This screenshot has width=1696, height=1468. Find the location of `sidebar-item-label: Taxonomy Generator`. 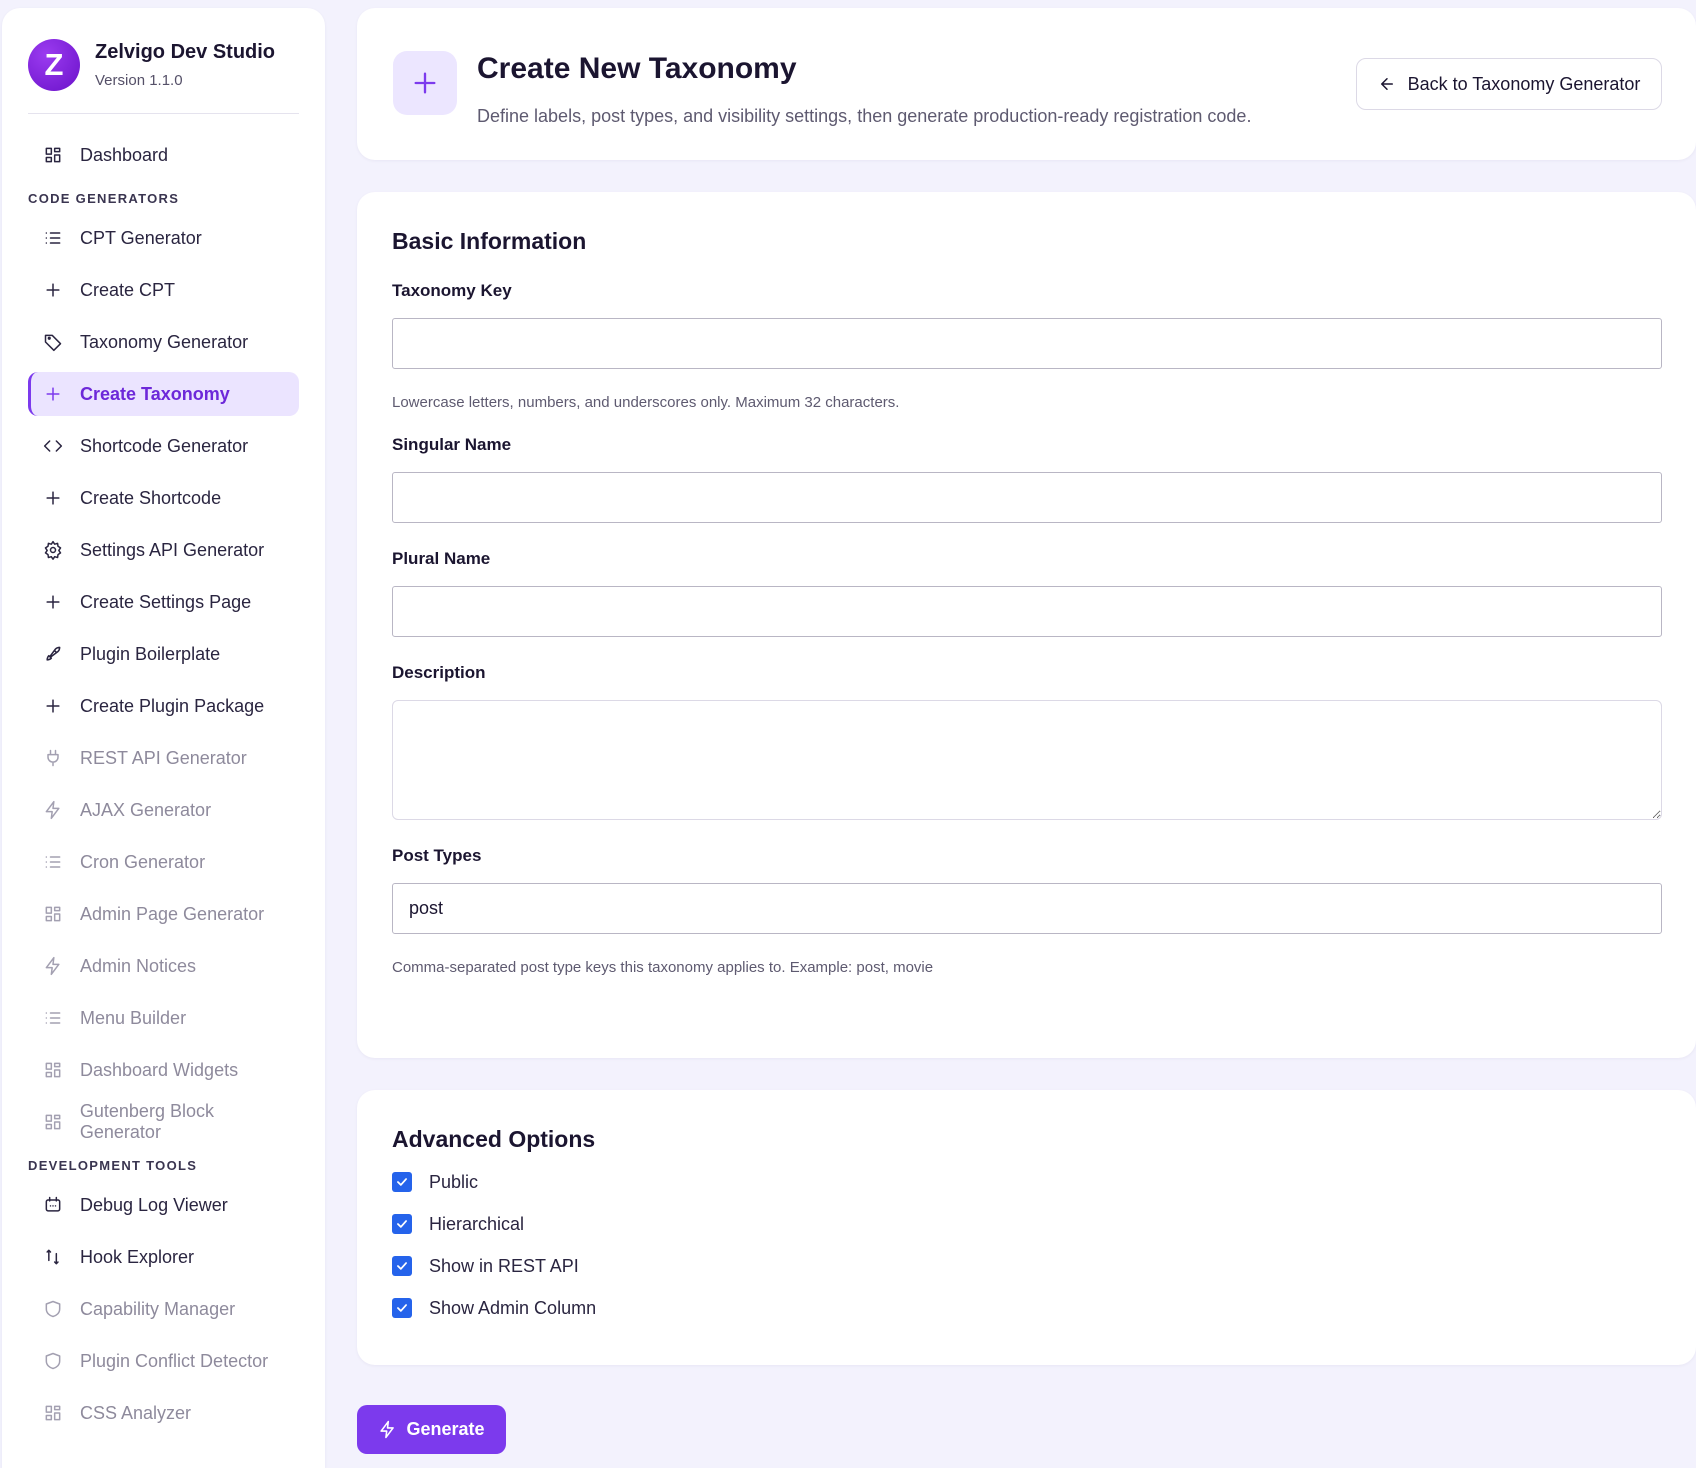

sidebar-item-label: Taxonomy Generator is located at coordinates (164, 341).